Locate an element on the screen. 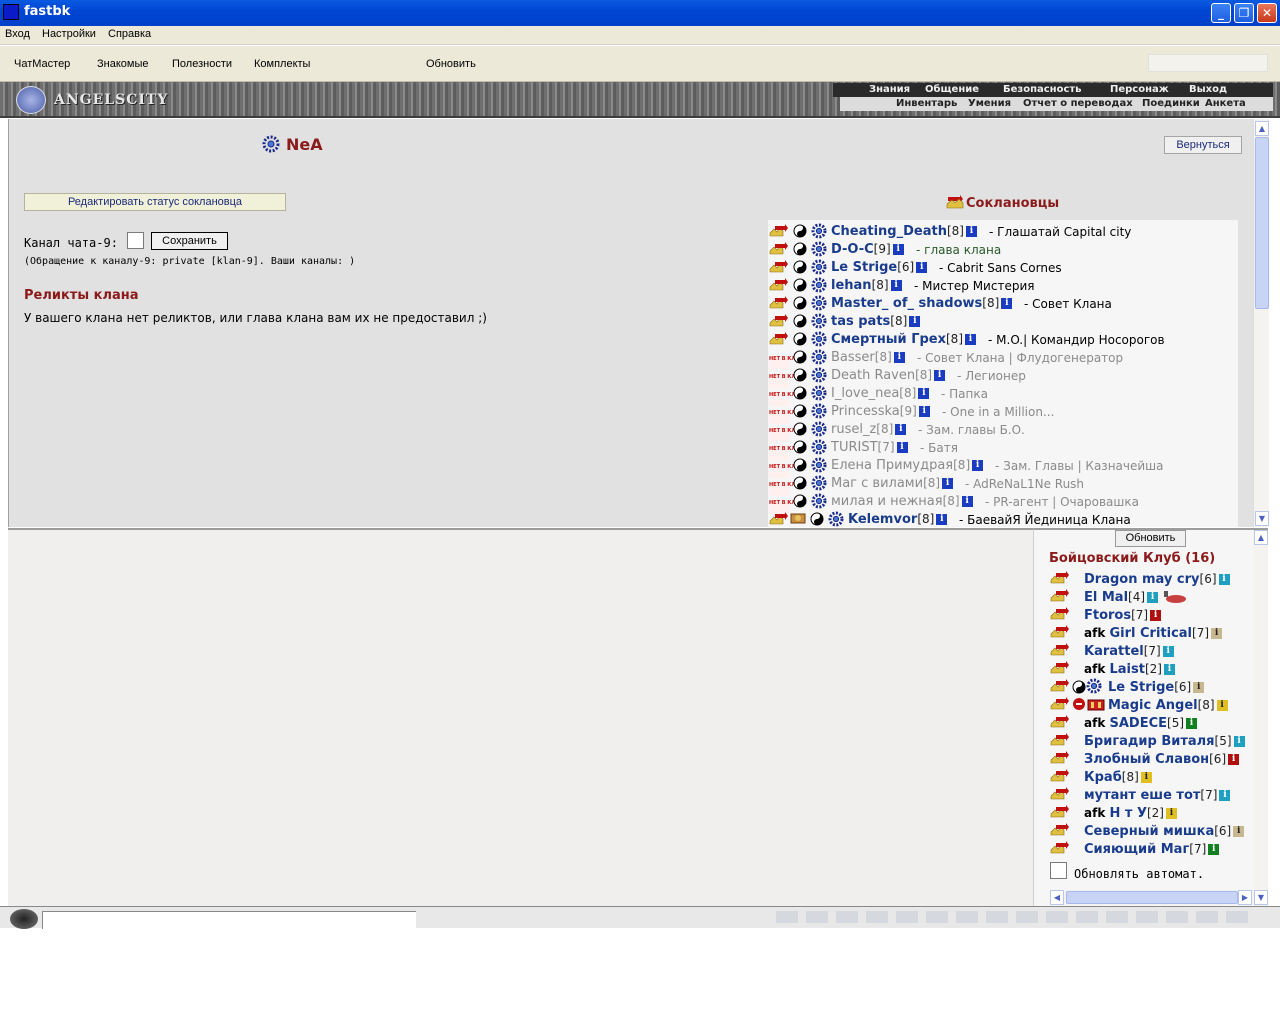  nav-skills: Умения is located at coordinates (989, 103).